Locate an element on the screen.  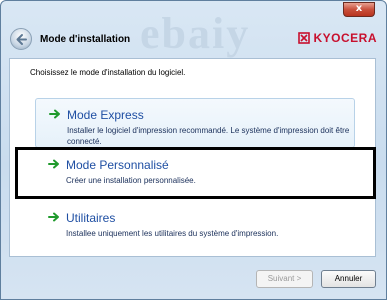
option-title: Mode Express is located at coordinates (105, 115).